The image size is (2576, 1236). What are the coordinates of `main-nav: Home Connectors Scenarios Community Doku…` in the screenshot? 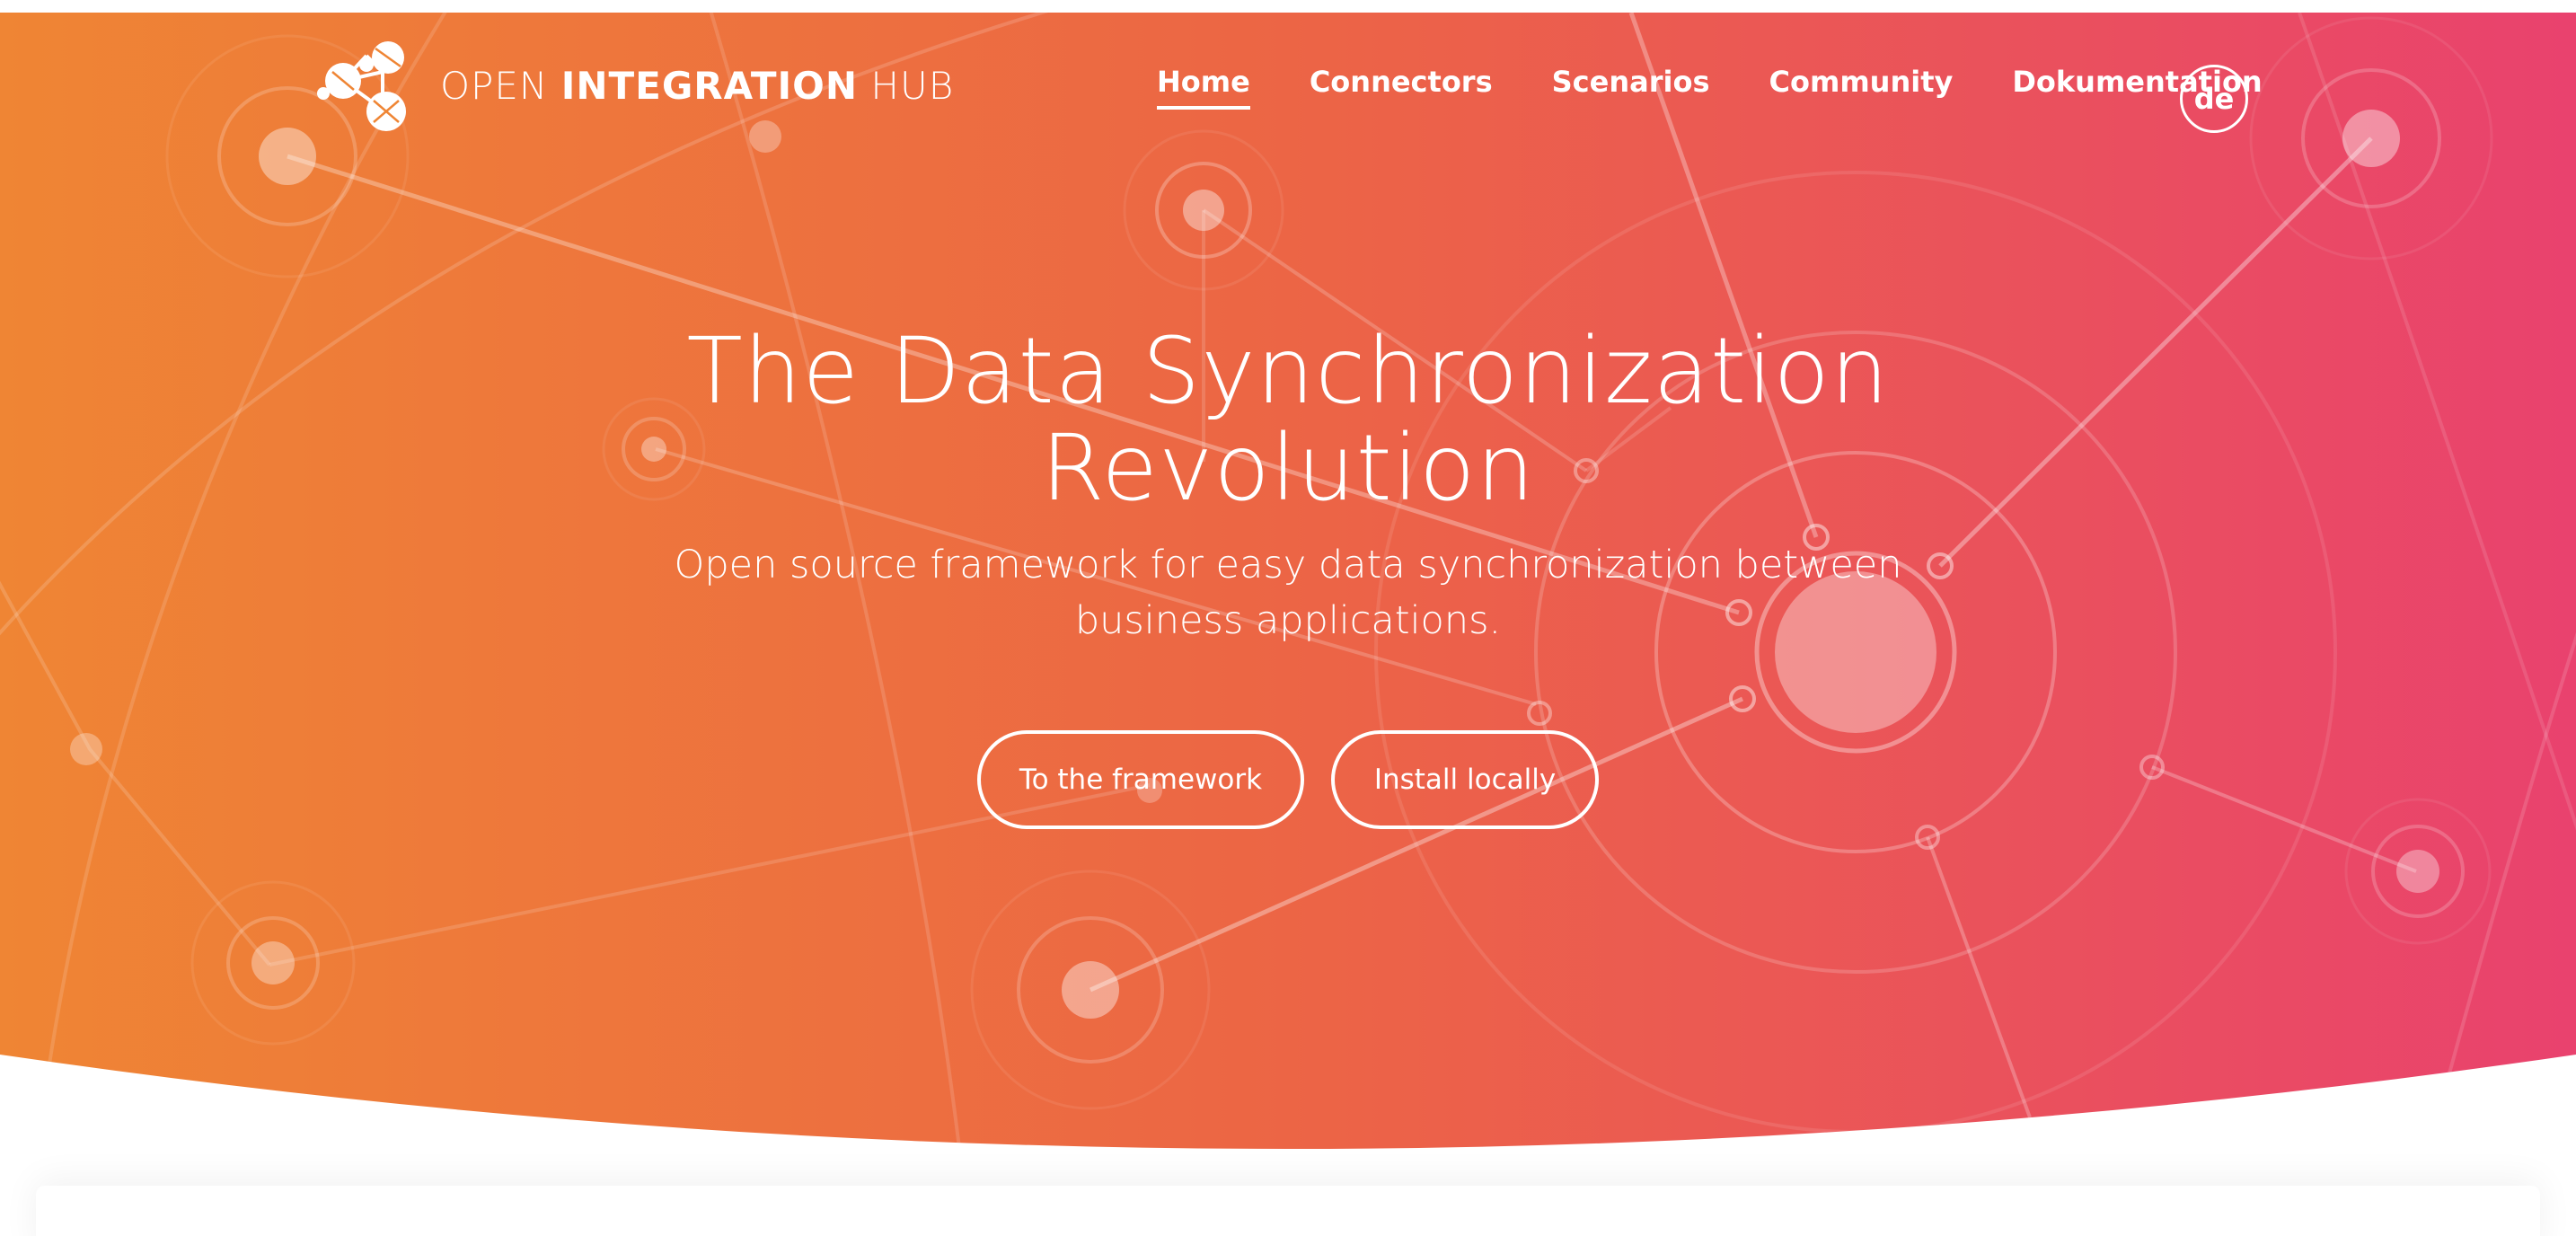 It's located at (1739, 88).